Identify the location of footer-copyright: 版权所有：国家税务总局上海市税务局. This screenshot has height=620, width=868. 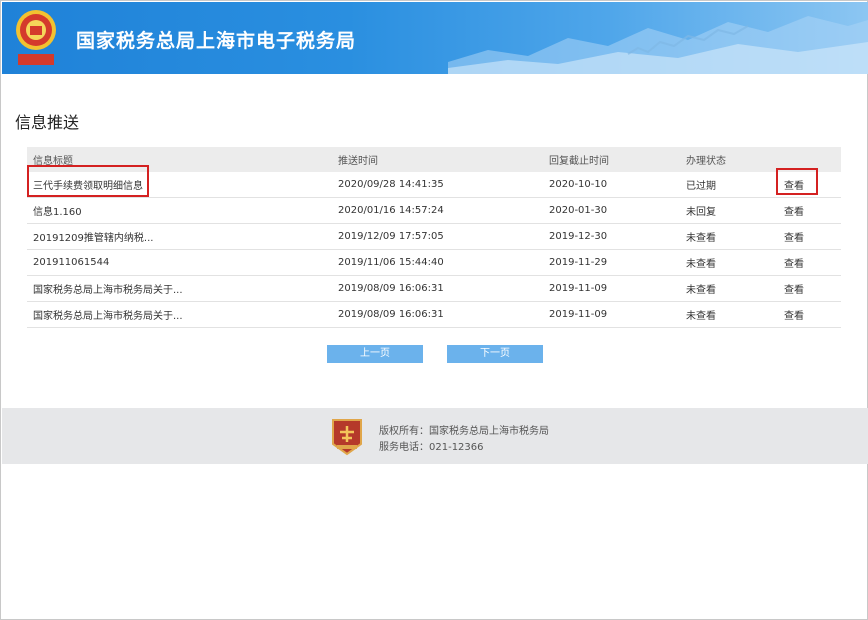
(464, 431).